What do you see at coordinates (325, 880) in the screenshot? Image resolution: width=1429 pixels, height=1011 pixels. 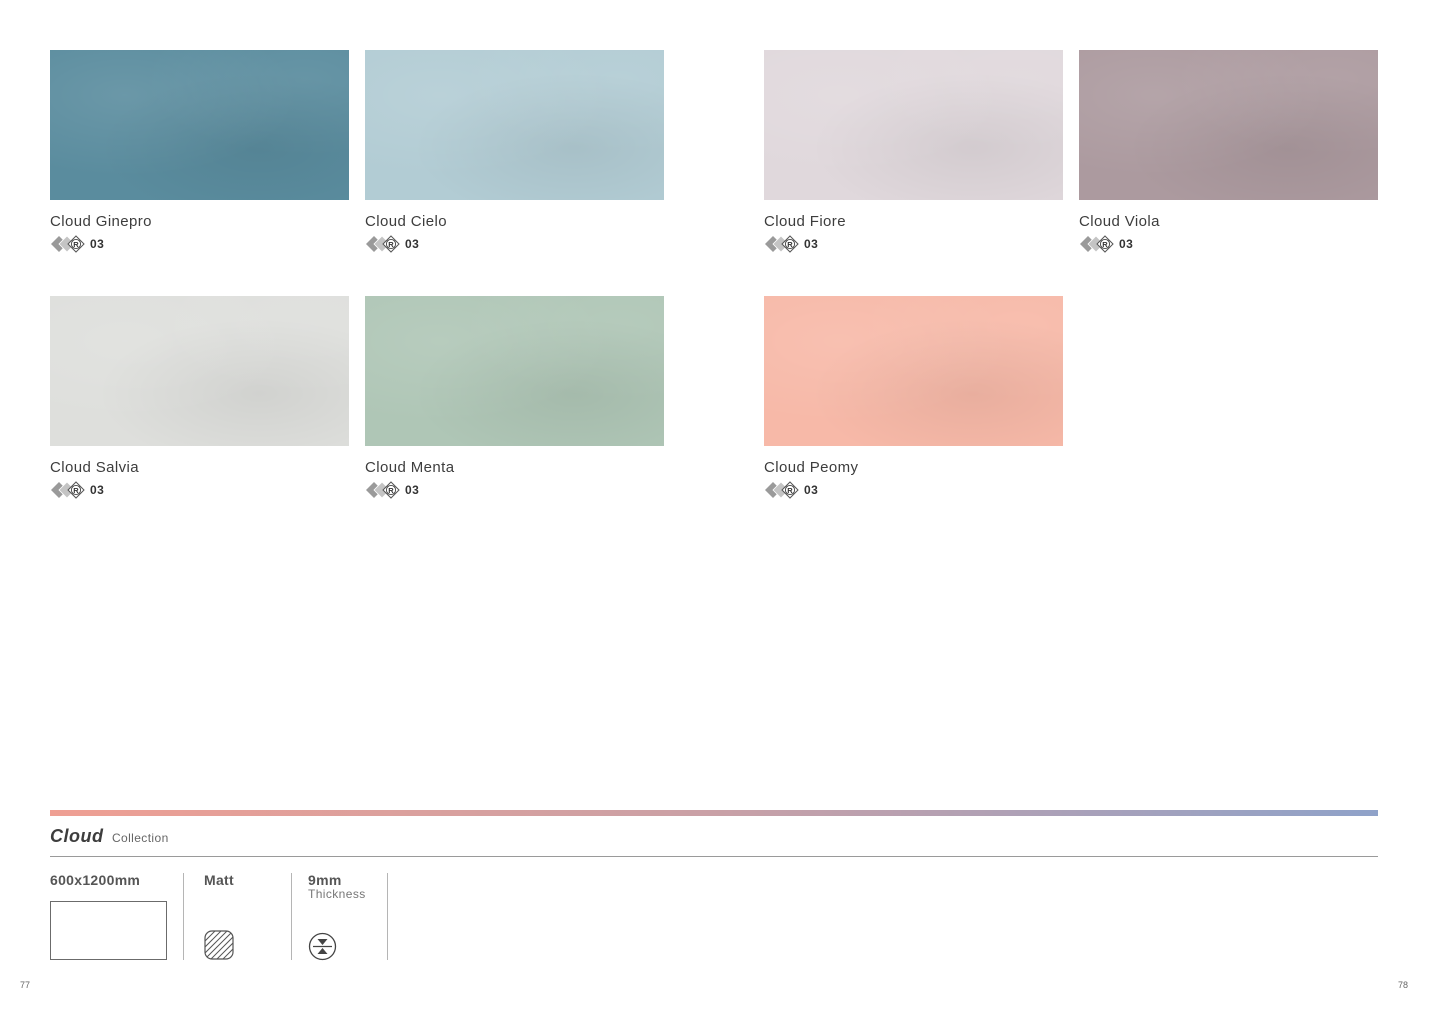 I see `spec-thickness-value: 9mm` at bounding box center [325, 880].